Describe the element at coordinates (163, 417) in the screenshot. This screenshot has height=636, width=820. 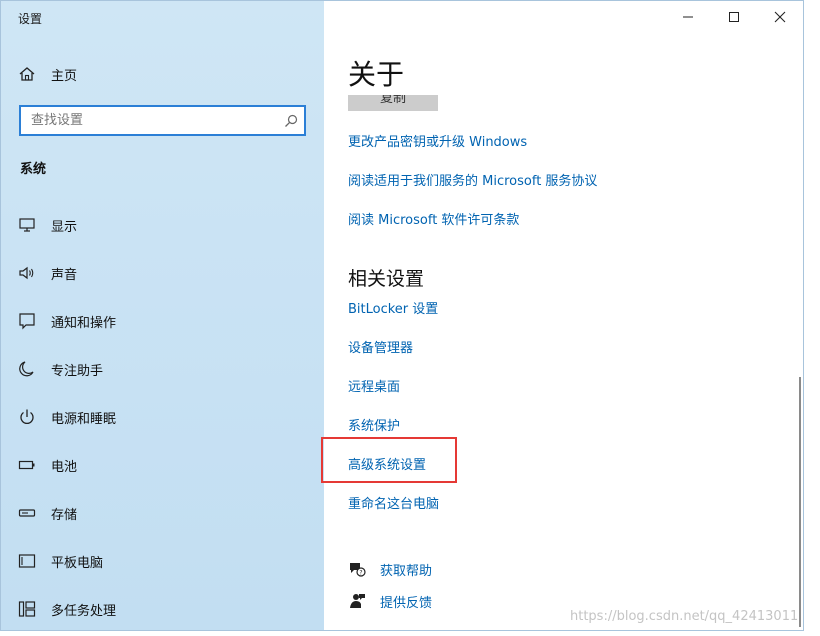
I see `sidebar-item-power-sleep: 电源和睡眠` at that location.